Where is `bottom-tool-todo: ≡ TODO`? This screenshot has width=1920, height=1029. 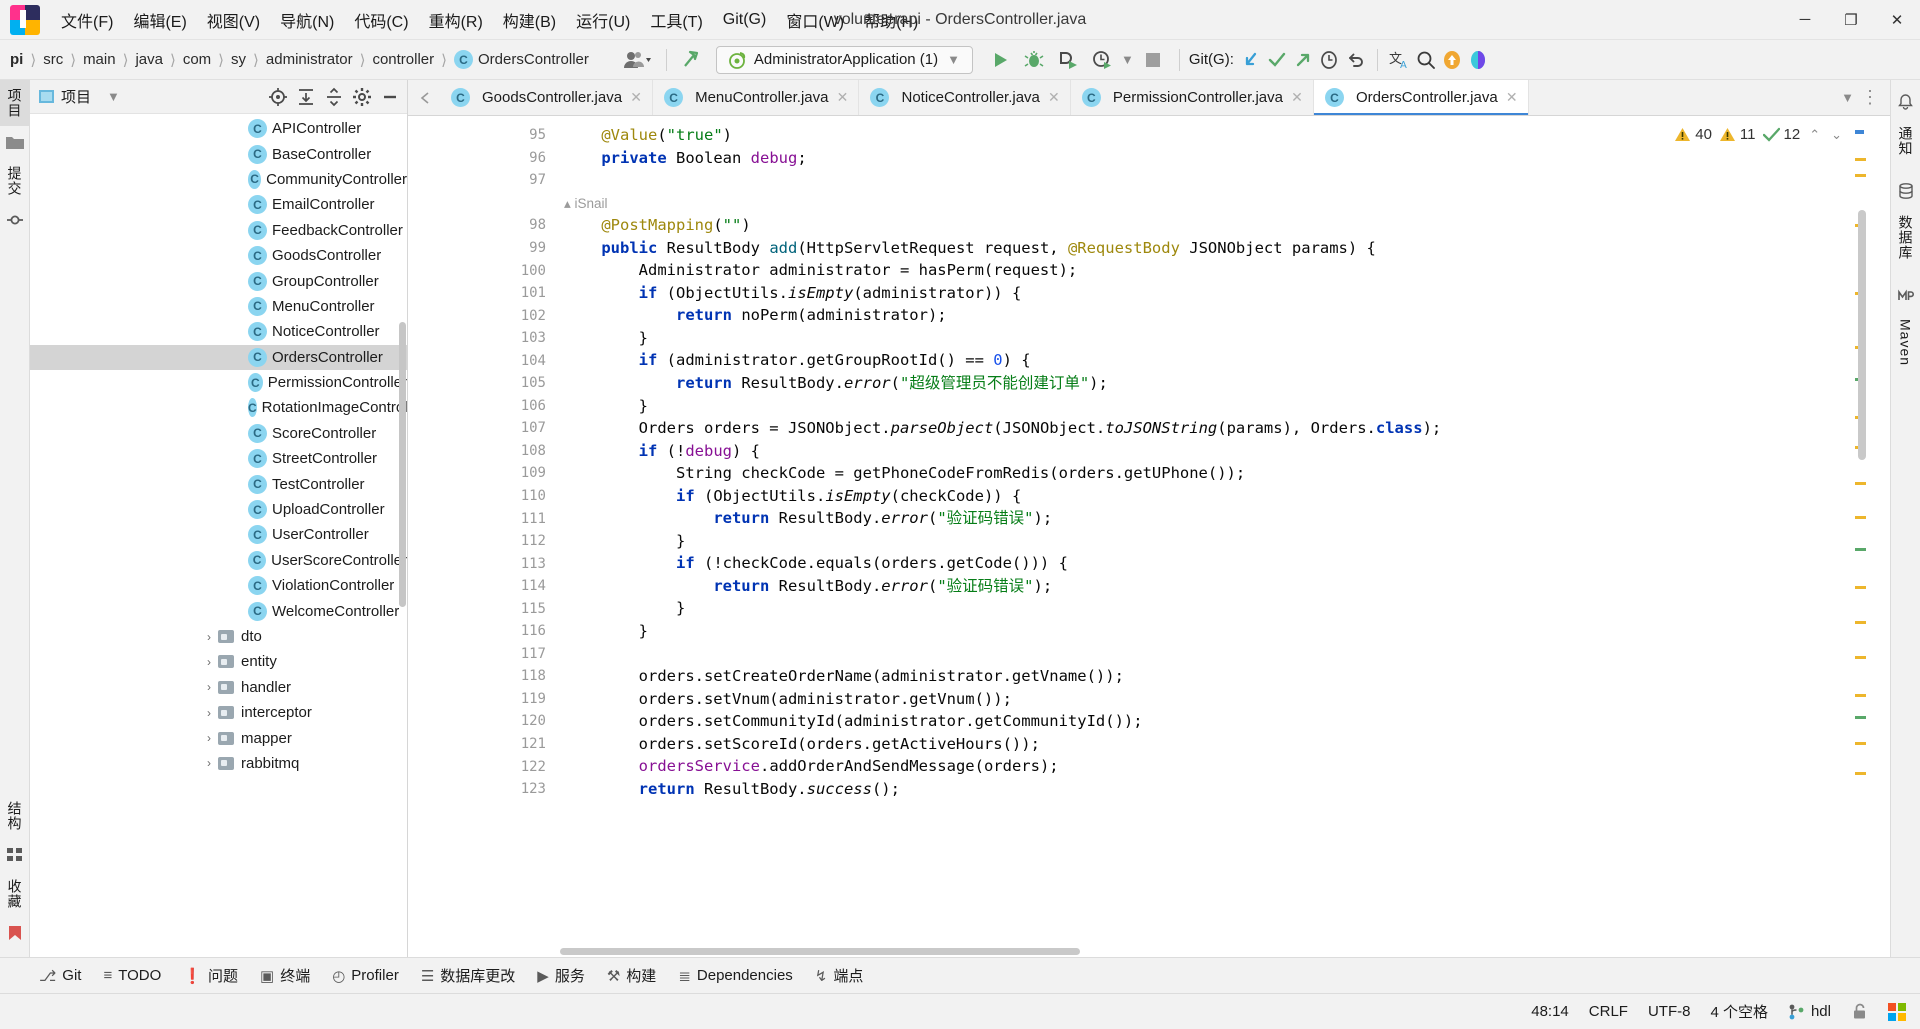
bottom-tool-todo: ≡ TODO is located at coordinates (132, 975).